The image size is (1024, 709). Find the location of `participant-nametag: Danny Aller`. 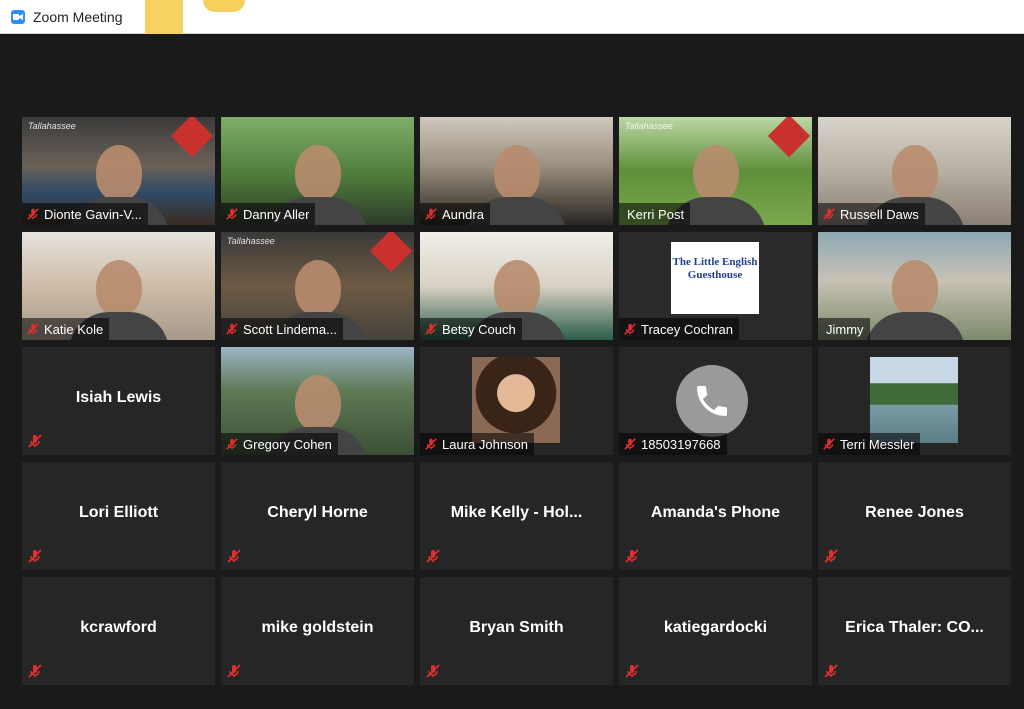

participant-nametag: Danny Aller is located at coordinates (268, 214).